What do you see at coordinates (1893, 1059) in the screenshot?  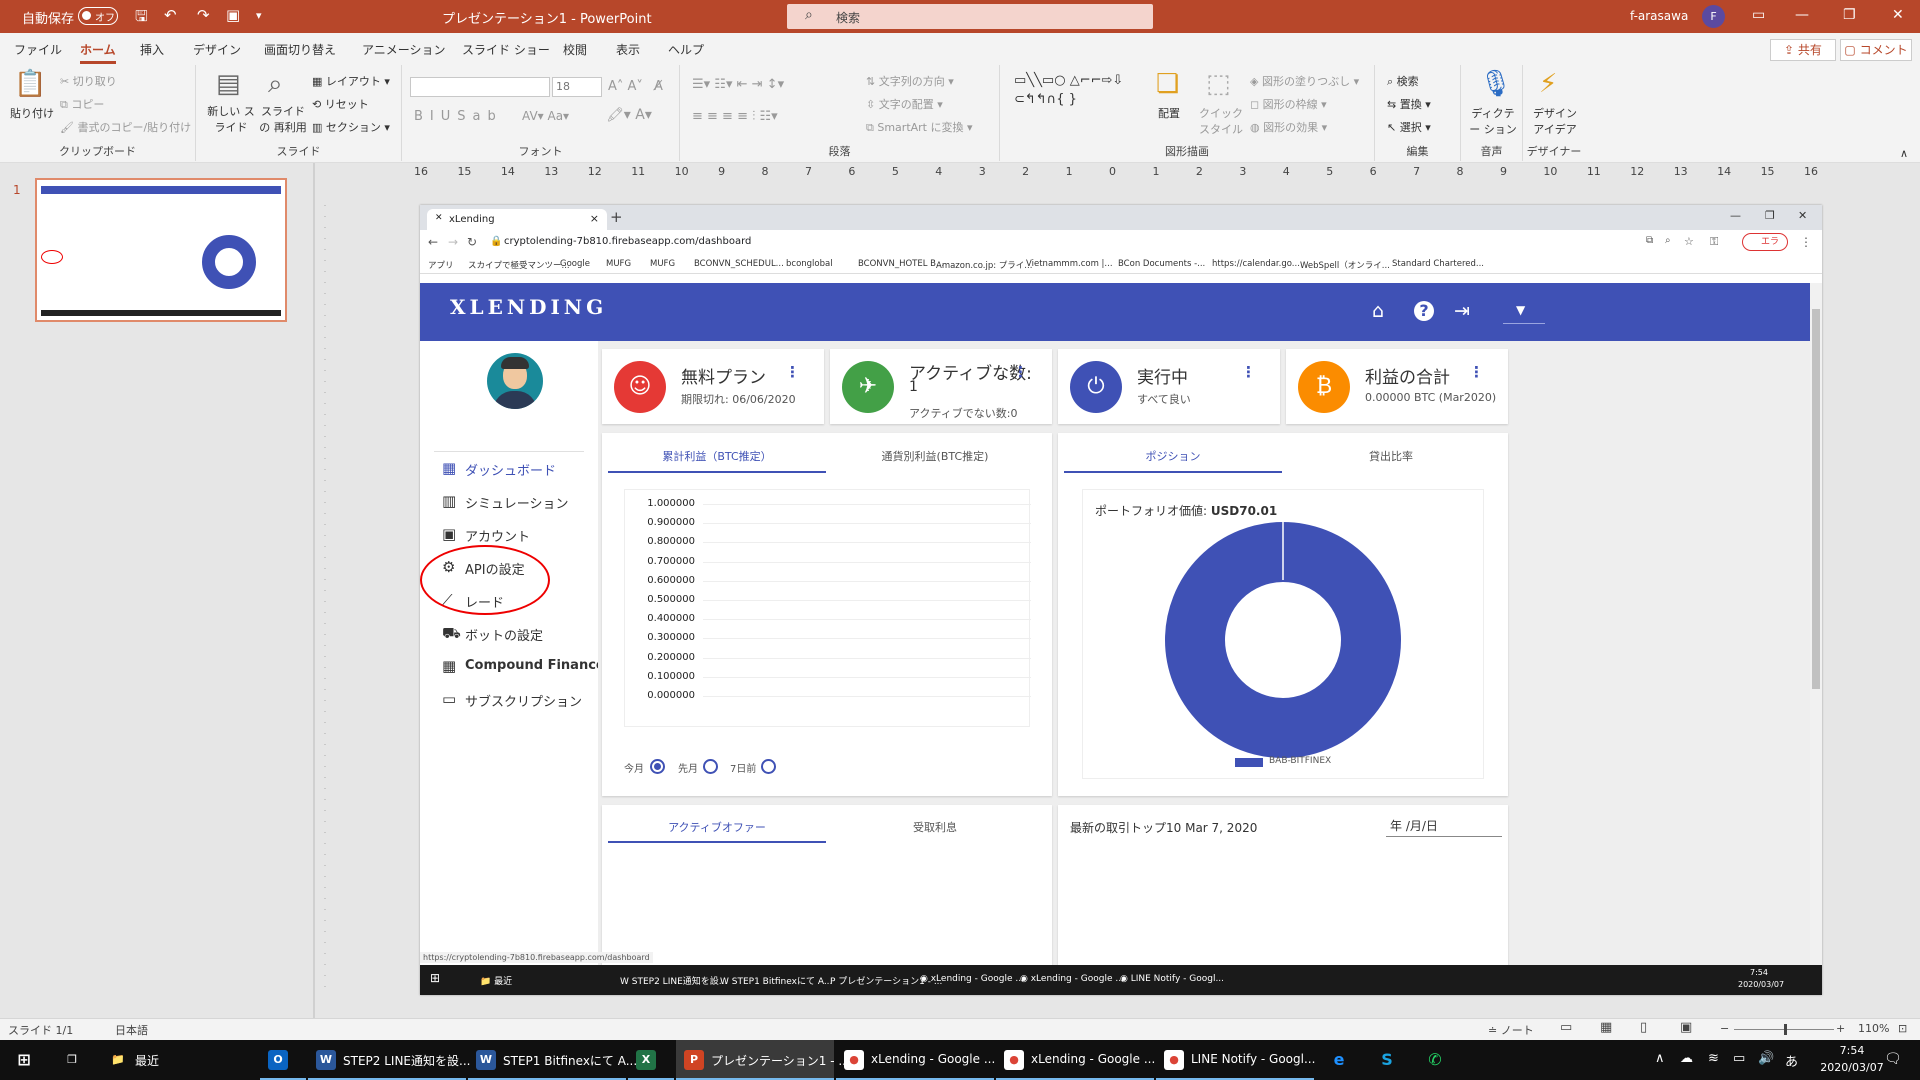 I see `notification-icon: 🗨` at bounding box center [1893, 1059].